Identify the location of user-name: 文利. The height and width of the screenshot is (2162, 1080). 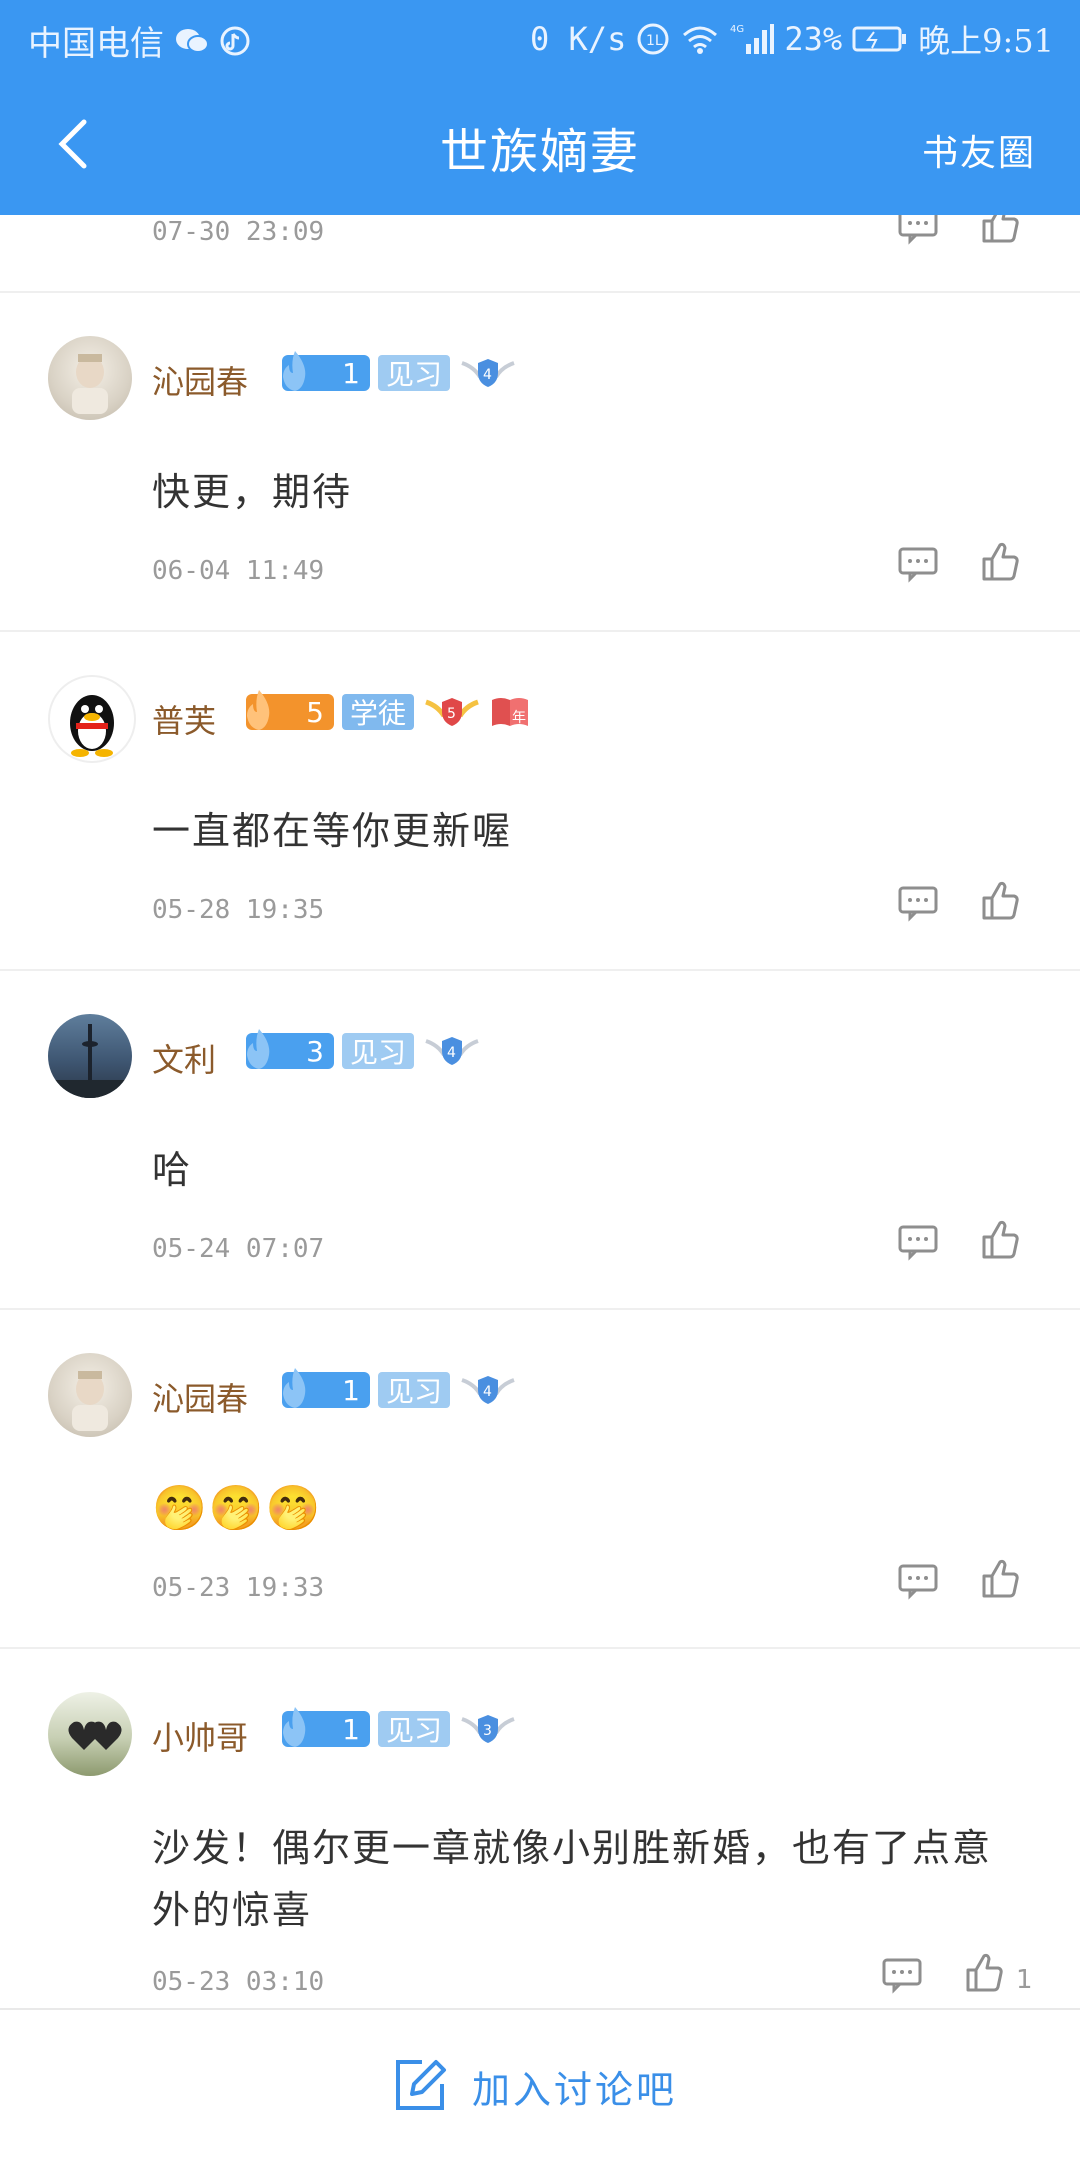
(184, 1058).